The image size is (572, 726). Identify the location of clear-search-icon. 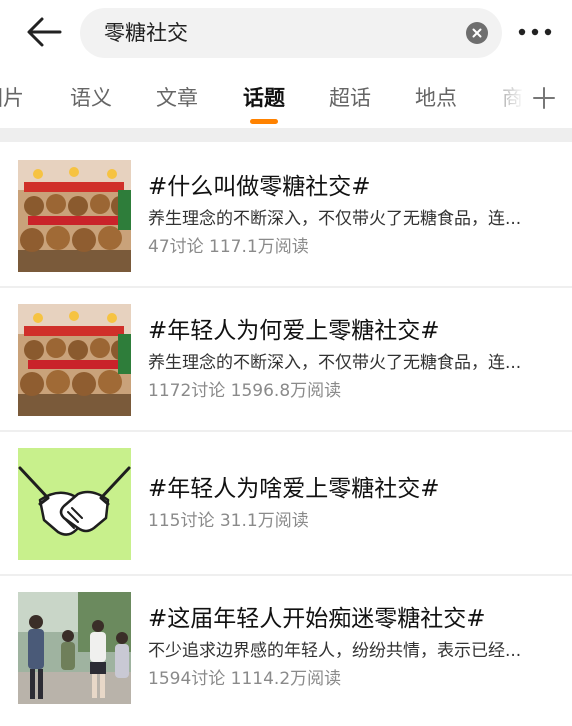
(477, 33).